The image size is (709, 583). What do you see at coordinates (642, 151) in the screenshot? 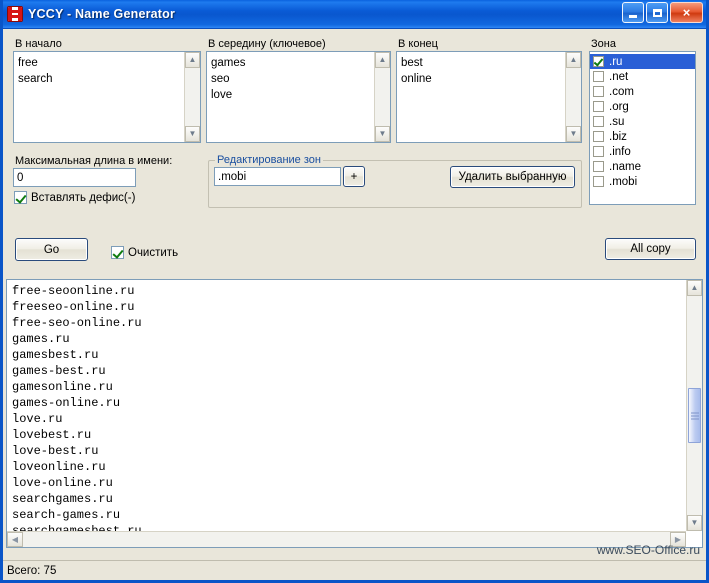
I see `zone-item: .info` at bounding box center [642, 151].